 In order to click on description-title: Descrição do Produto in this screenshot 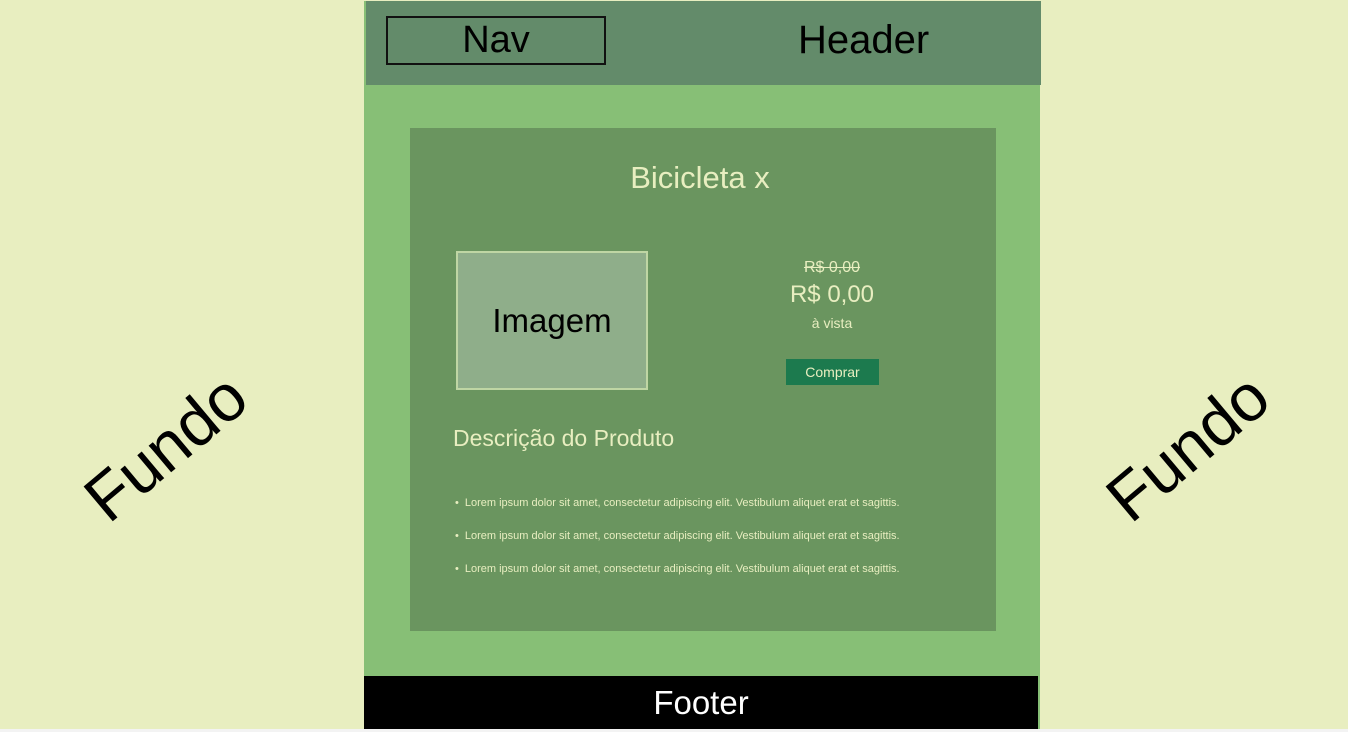, I will do `click(564, 438)`.